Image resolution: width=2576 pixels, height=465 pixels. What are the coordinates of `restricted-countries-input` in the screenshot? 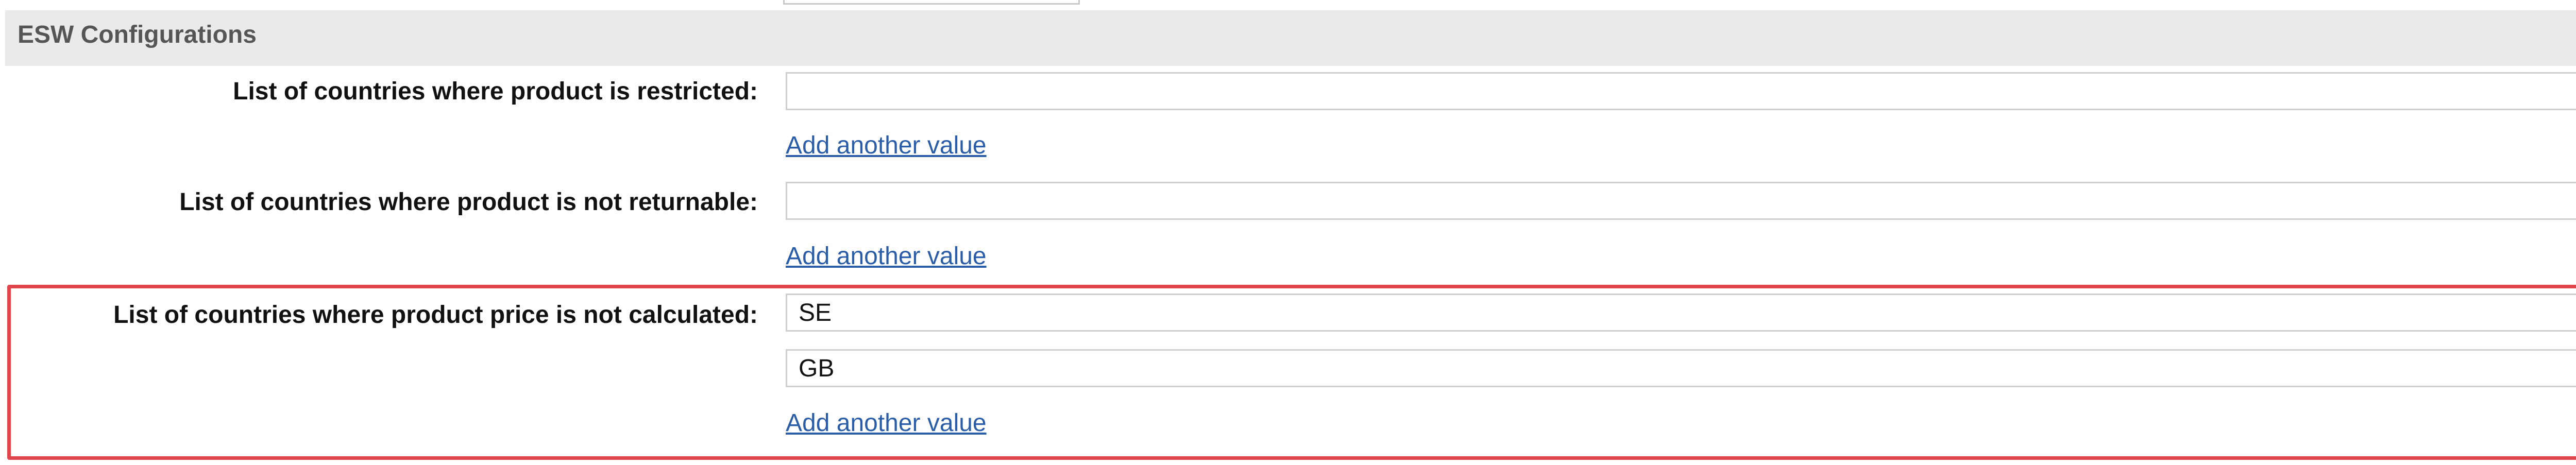 It's located at (1681, 91).